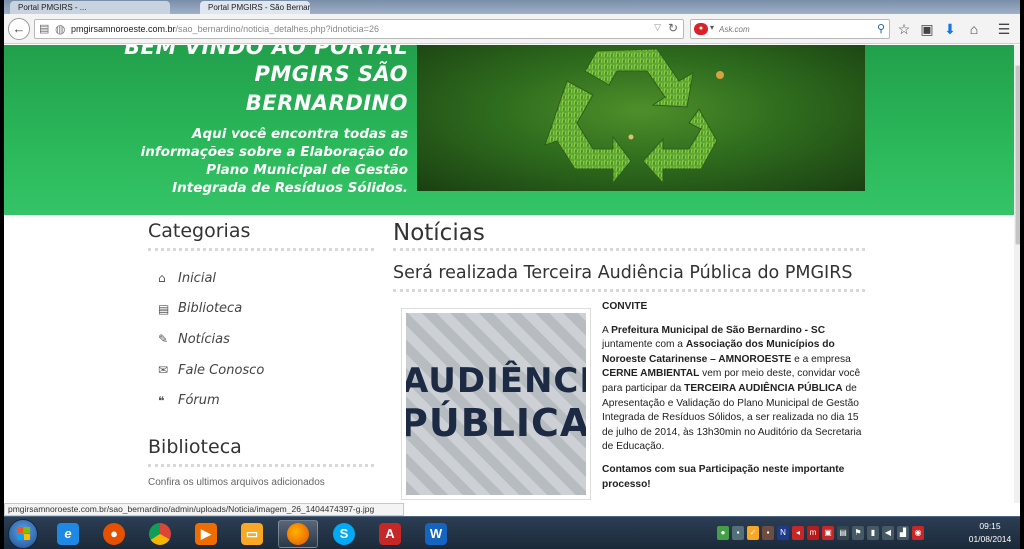  What do you see at coordinates (607, 330) in the screenshot?
I see `text-run: A` at bounding box center [607, 330].